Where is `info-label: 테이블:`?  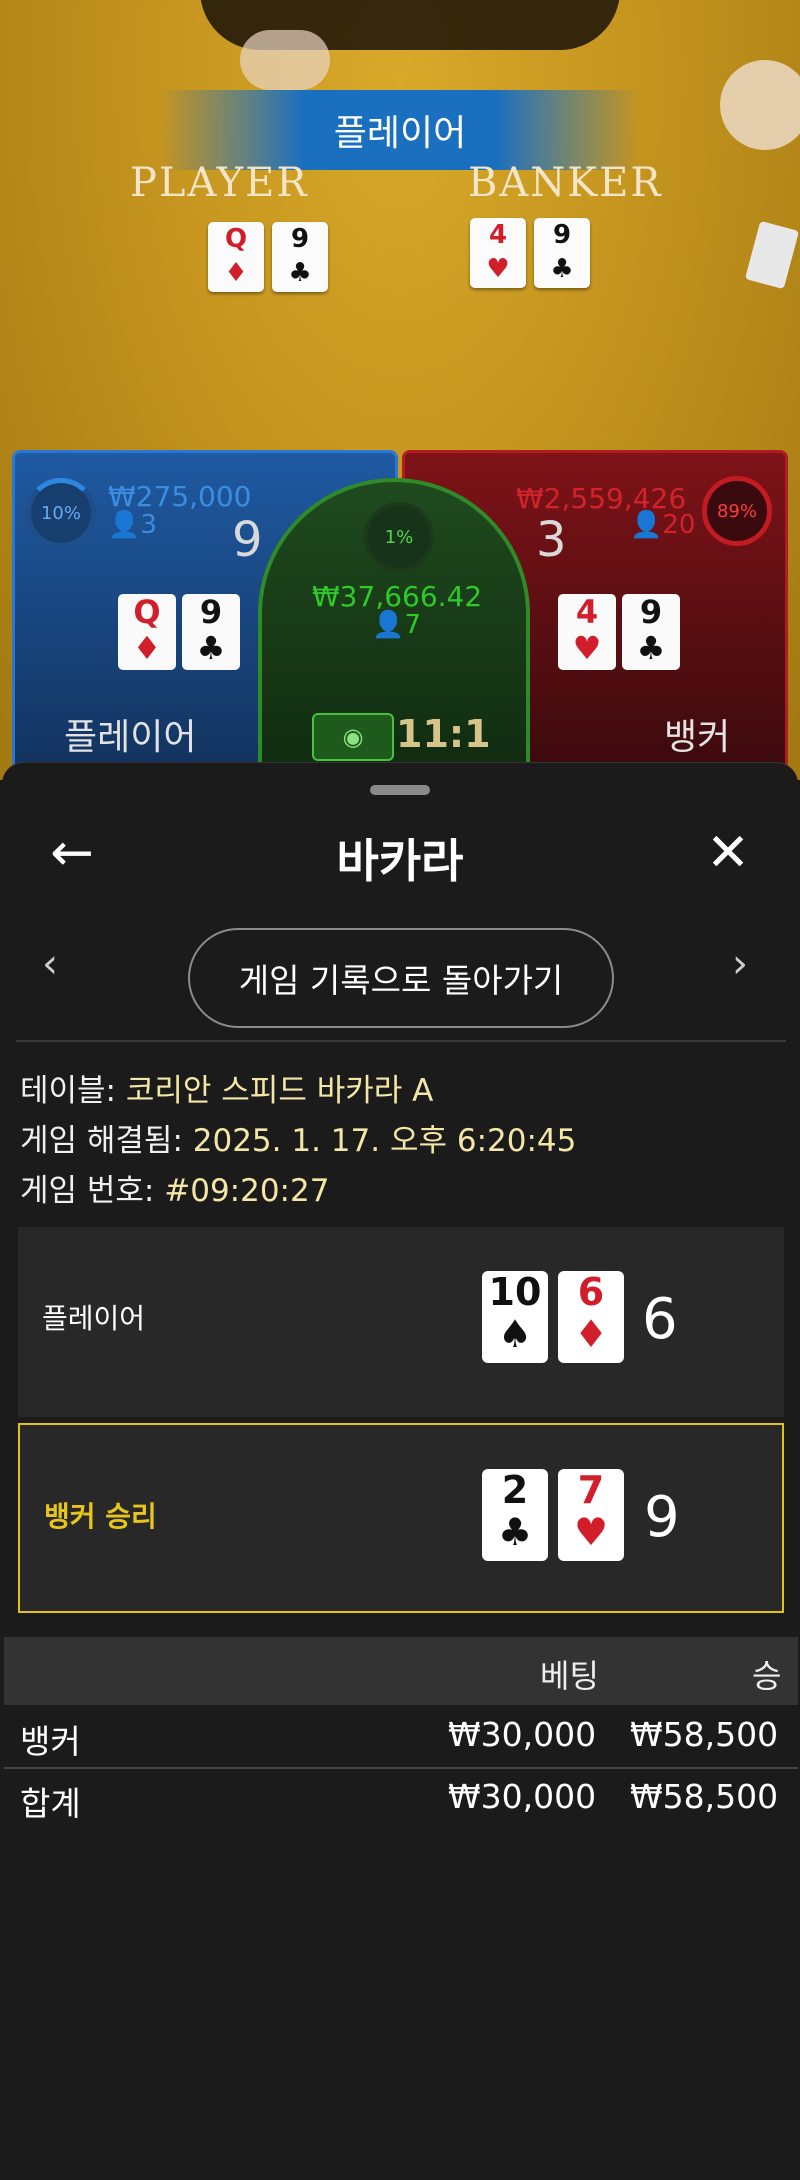 info-label: 테이블: is located at coordinates (68, 1091).